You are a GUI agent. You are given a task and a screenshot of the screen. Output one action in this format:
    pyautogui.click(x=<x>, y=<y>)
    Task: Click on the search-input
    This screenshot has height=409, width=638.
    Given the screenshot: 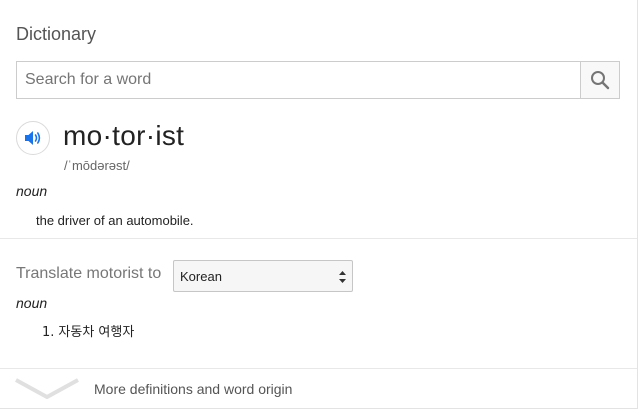 What is the action you would take?
    pyautogui.click(x=299, y=80)
    